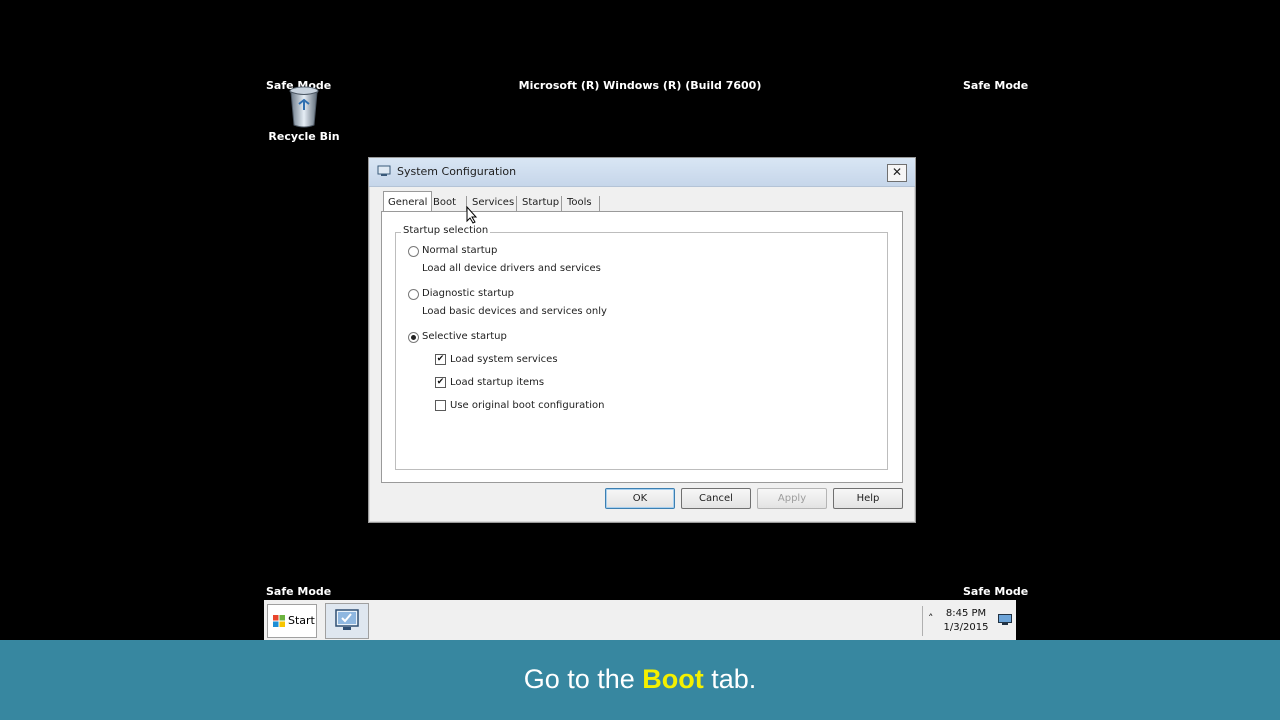 Image resolution: width=1280 pixels, height=720 pixels. I want to click on tray-separator, so click(922, 621).